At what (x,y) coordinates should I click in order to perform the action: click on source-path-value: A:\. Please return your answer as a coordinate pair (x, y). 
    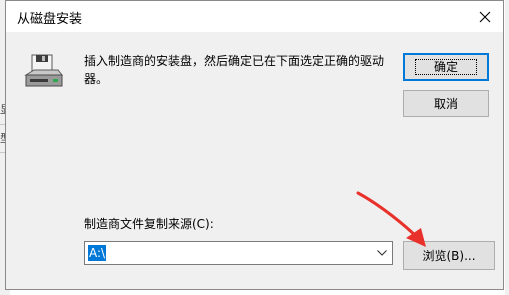
    Looking at the image, I should click on (97, 253).